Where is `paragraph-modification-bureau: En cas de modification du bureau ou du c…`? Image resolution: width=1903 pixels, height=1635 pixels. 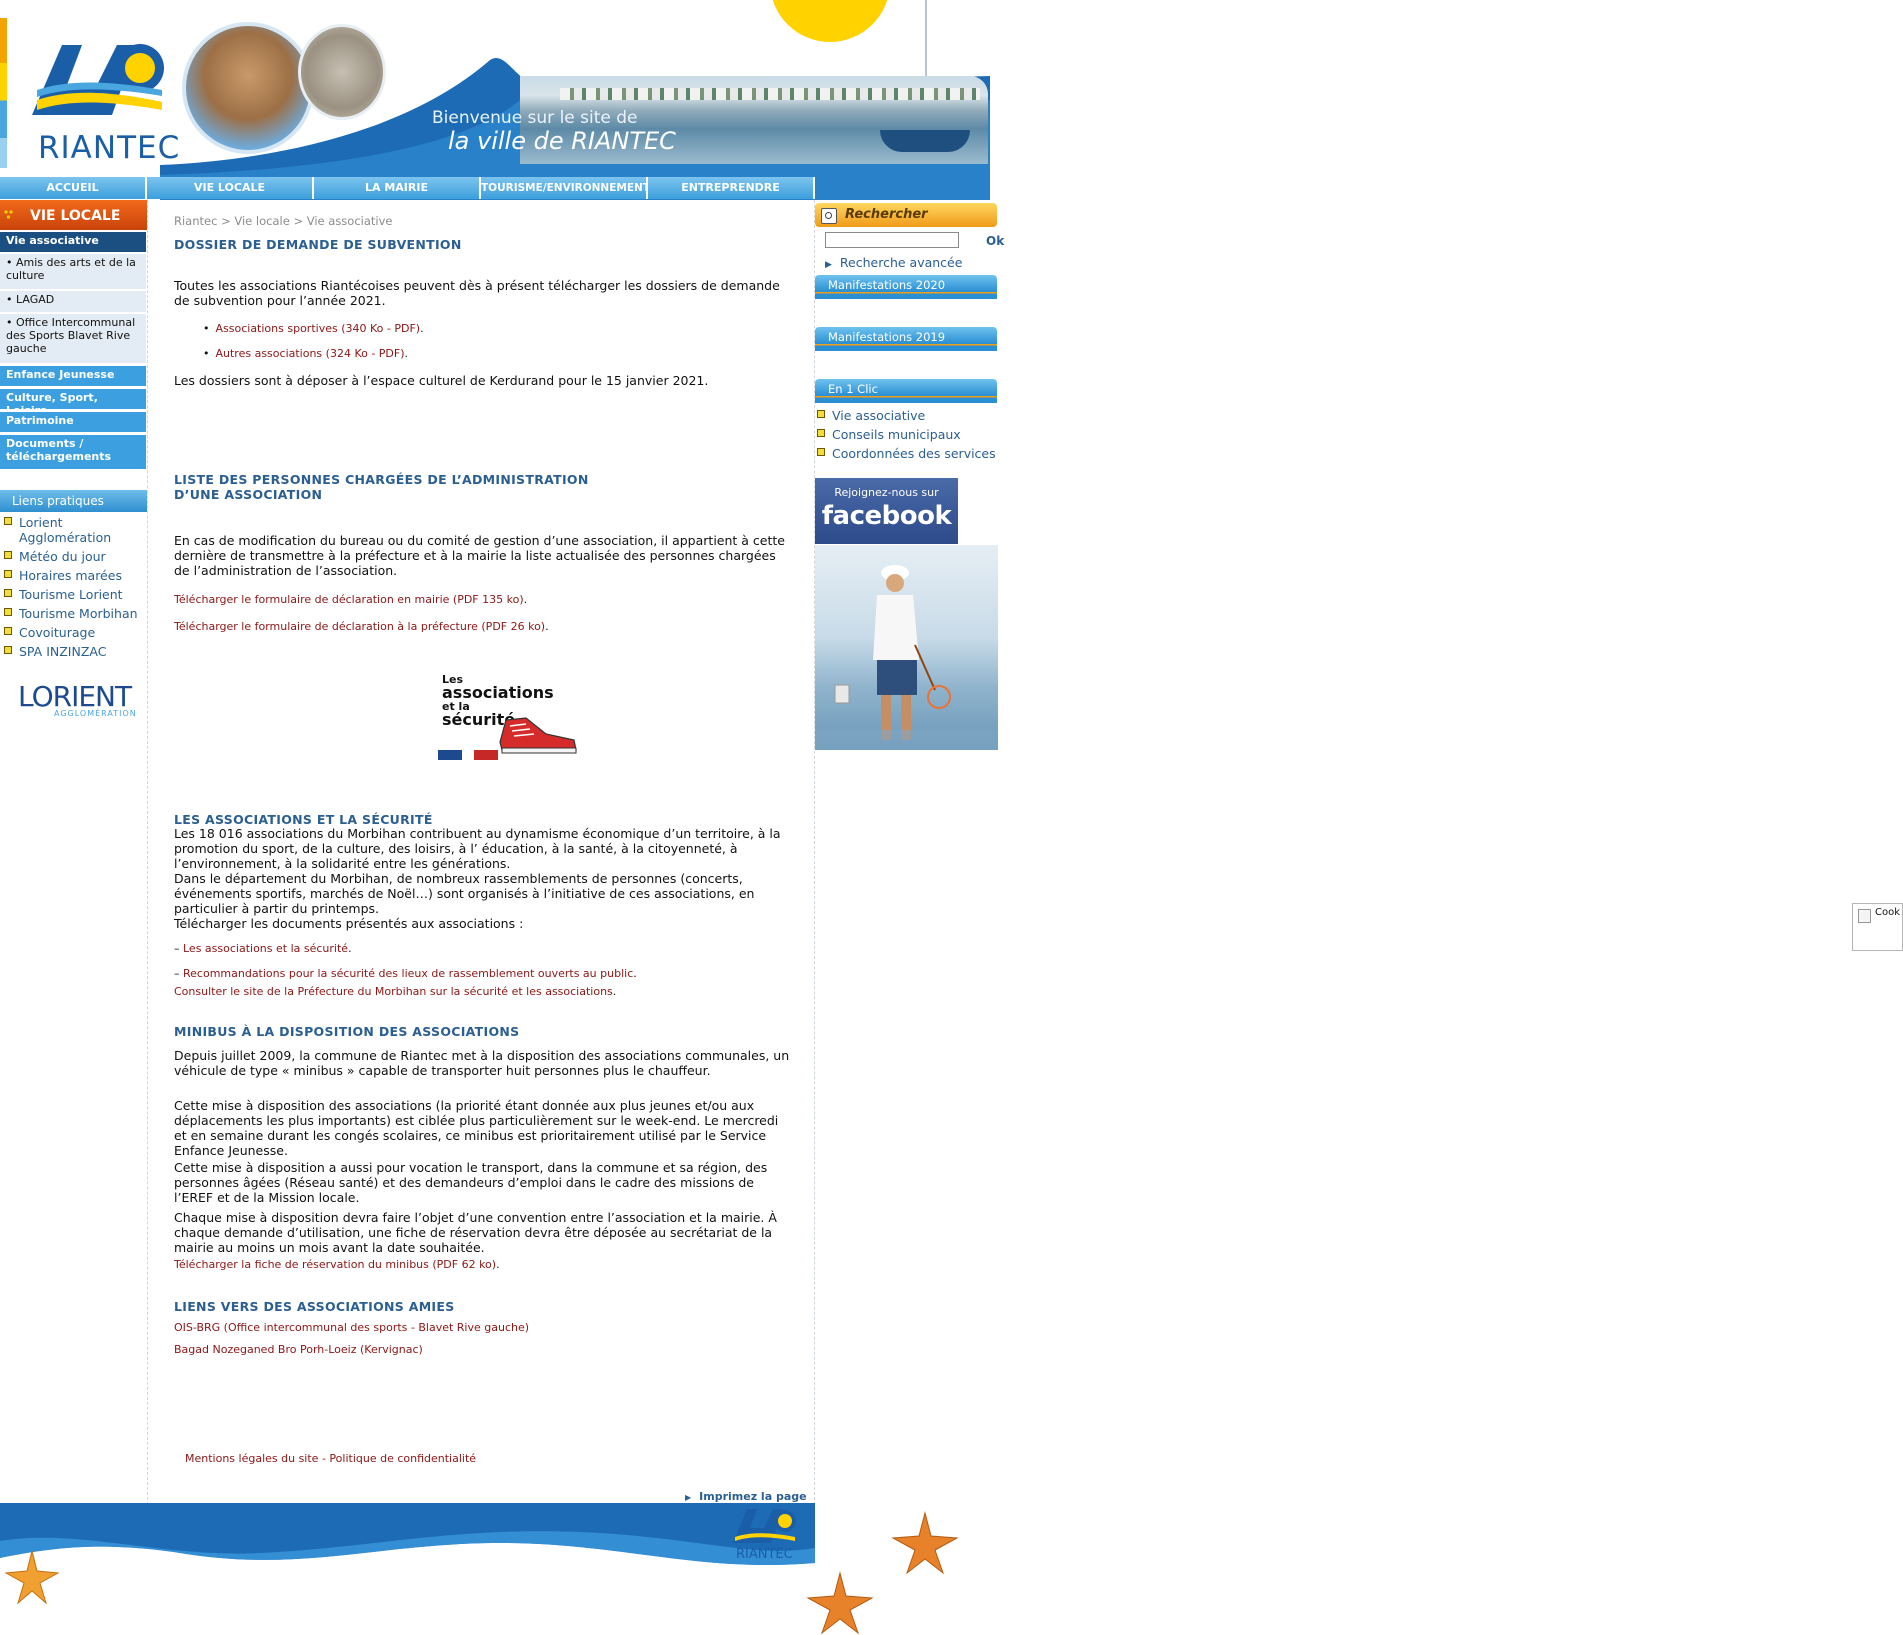
paragraph-modification-bureau: En cas de modification du bureau ou du c… is located at coordinates (479, 555).